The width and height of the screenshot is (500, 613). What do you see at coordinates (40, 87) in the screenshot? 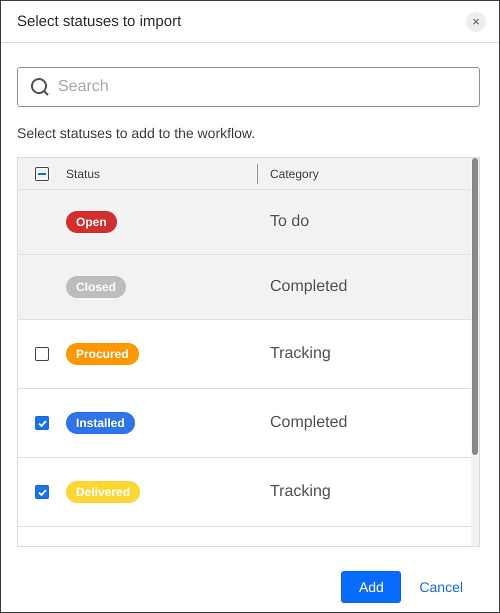
I see `search-icon` at bounding box center [40, 87].